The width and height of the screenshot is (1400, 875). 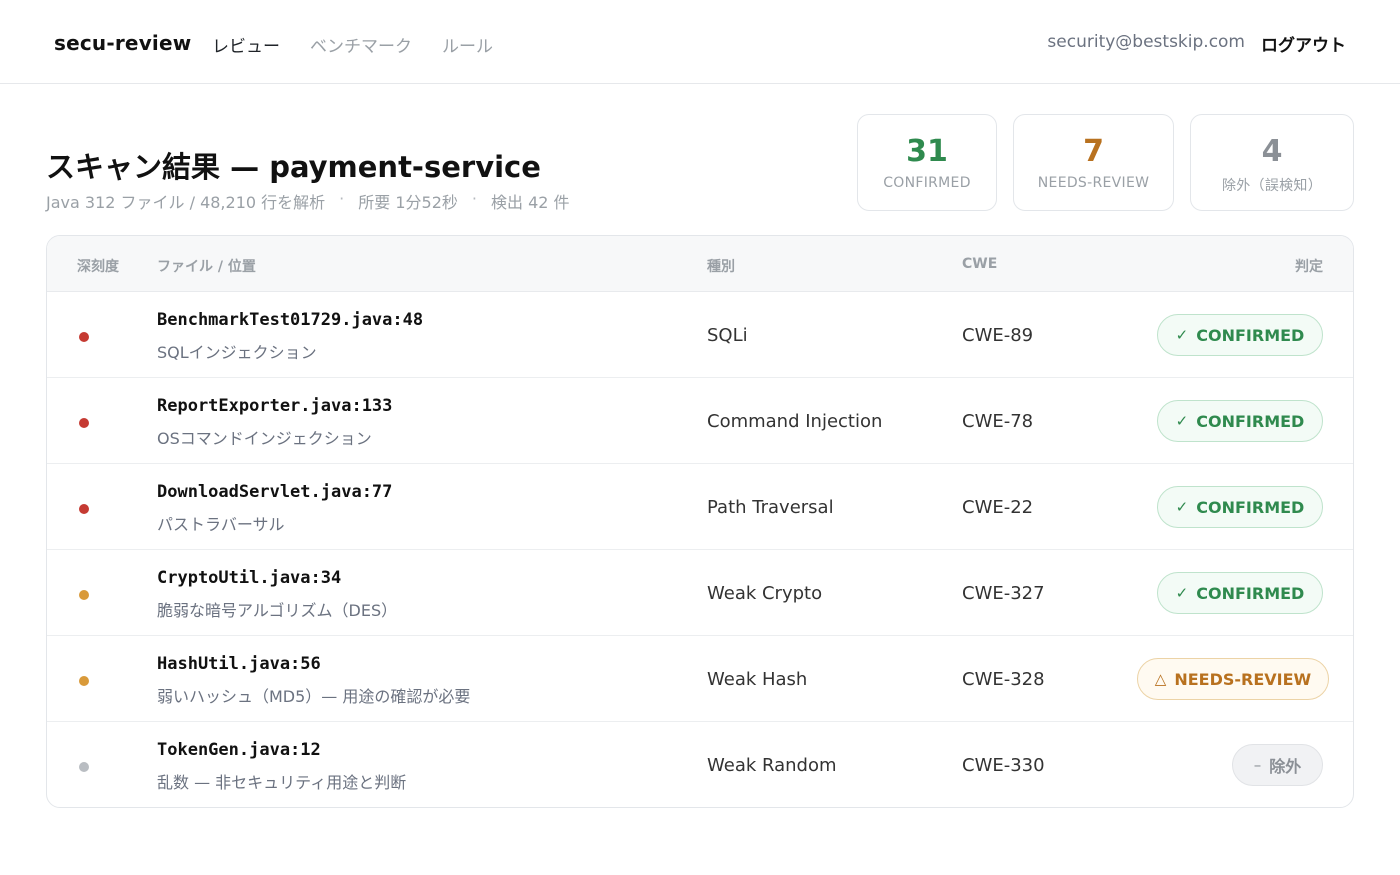 I want to click on column-file: ファイル / 位置, so click(x=206, y=266).